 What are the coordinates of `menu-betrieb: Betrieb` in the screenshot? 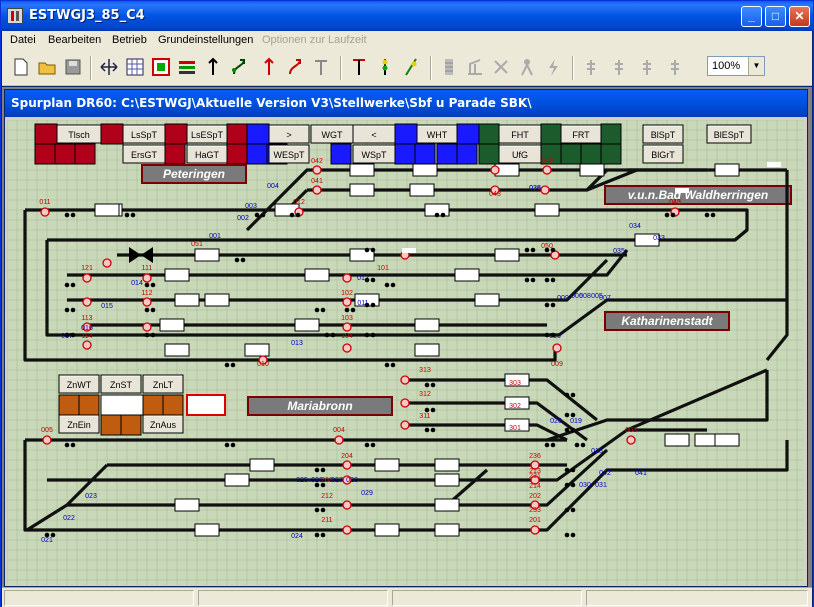 It's located at (129, 40).